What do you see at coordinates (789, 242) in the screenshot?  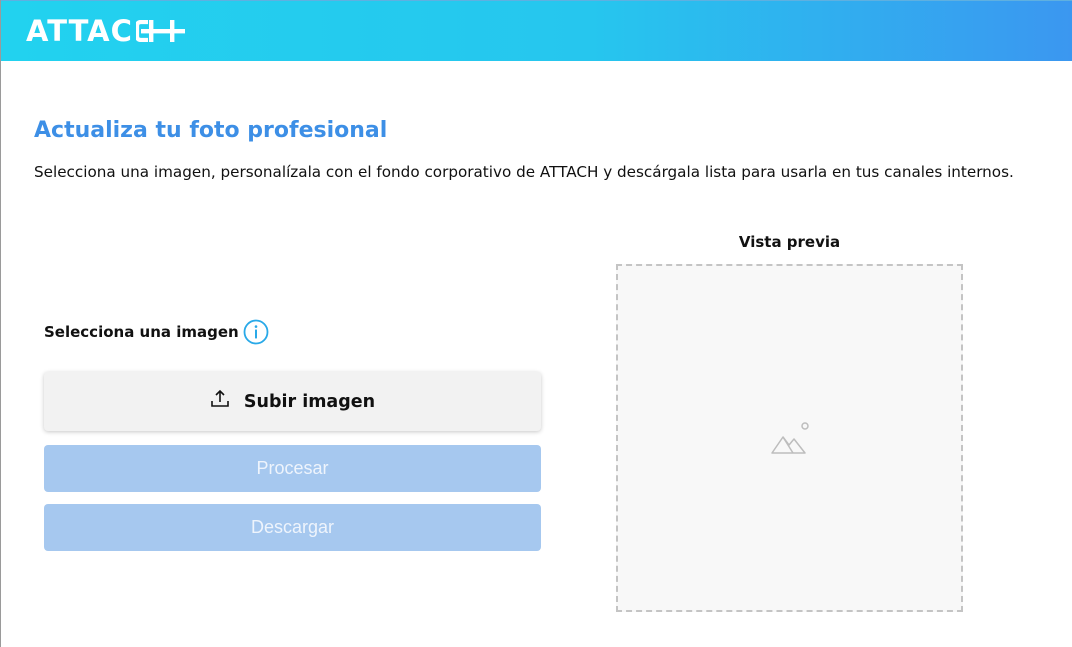 I see `preview-label: Vista previa` at bounding box center [789, 242].